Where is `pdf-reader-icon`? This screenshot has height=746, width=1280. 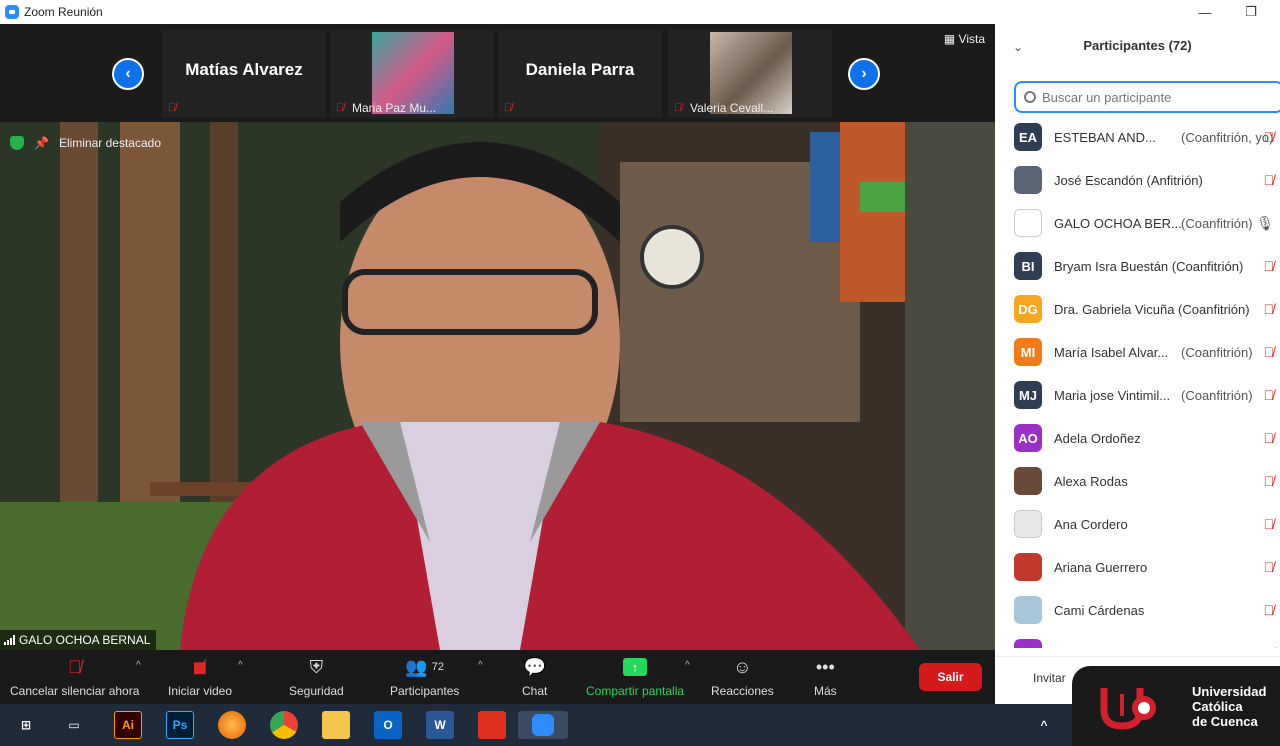 pdf-reader-icon is located at coordinates (492, 725).